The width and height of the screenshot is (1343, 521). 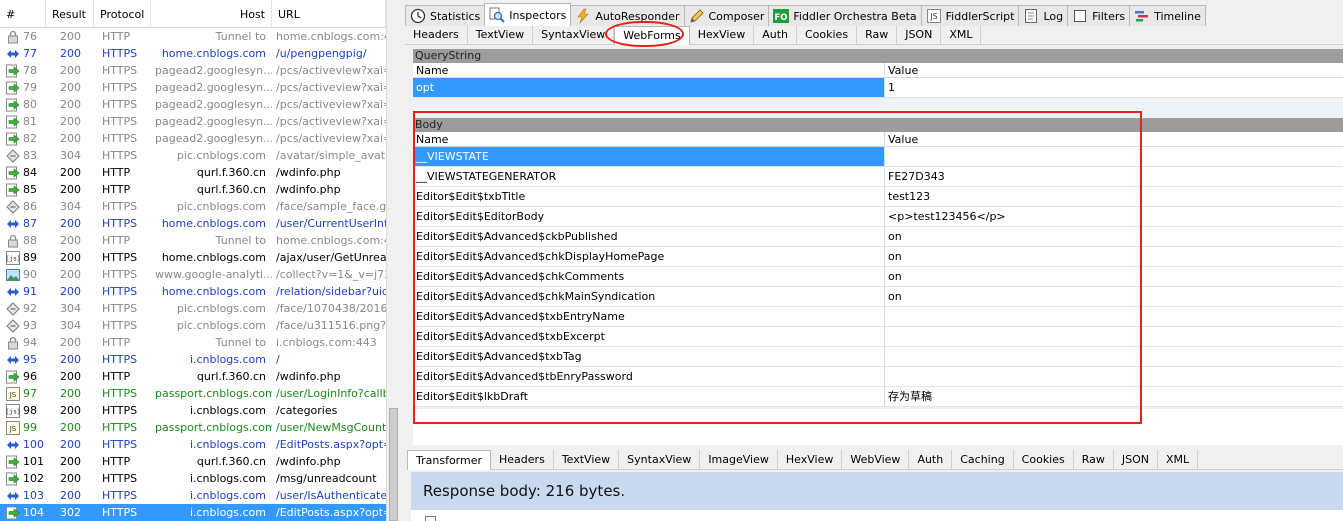 What do you see at coordinates (436, 35) in the screenshot?
I see `request-tab-headers: Headers` at bounding box center [436, 35].